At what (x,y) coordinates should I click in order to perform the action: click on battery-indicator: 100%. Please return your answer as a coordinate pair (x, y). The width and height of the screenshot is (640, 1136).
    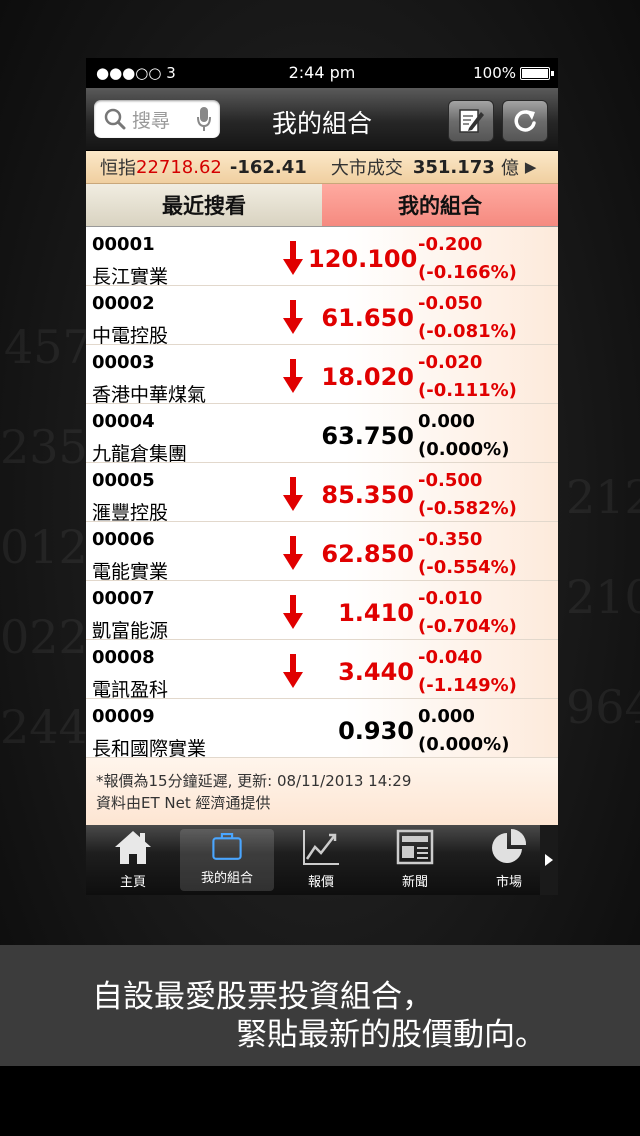
    Looking at the image, I should click on (513, 73).